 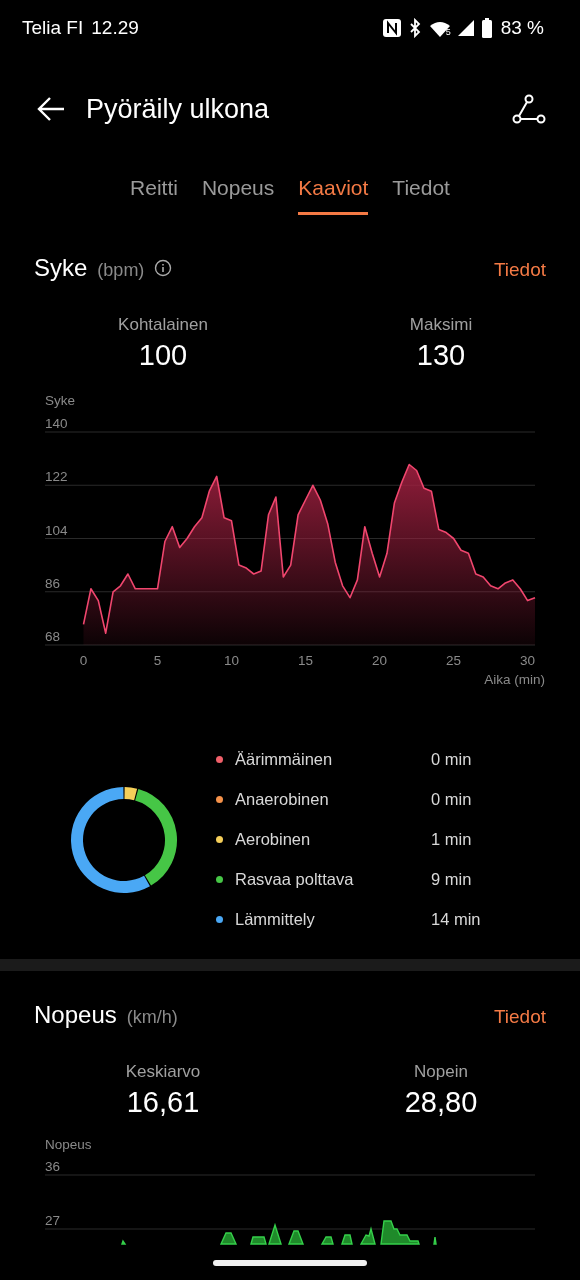 What do you see at coordinates (451, 879) in the screenshot?
I see `zone-duration: 9 min` at bounding box center [451, 879].